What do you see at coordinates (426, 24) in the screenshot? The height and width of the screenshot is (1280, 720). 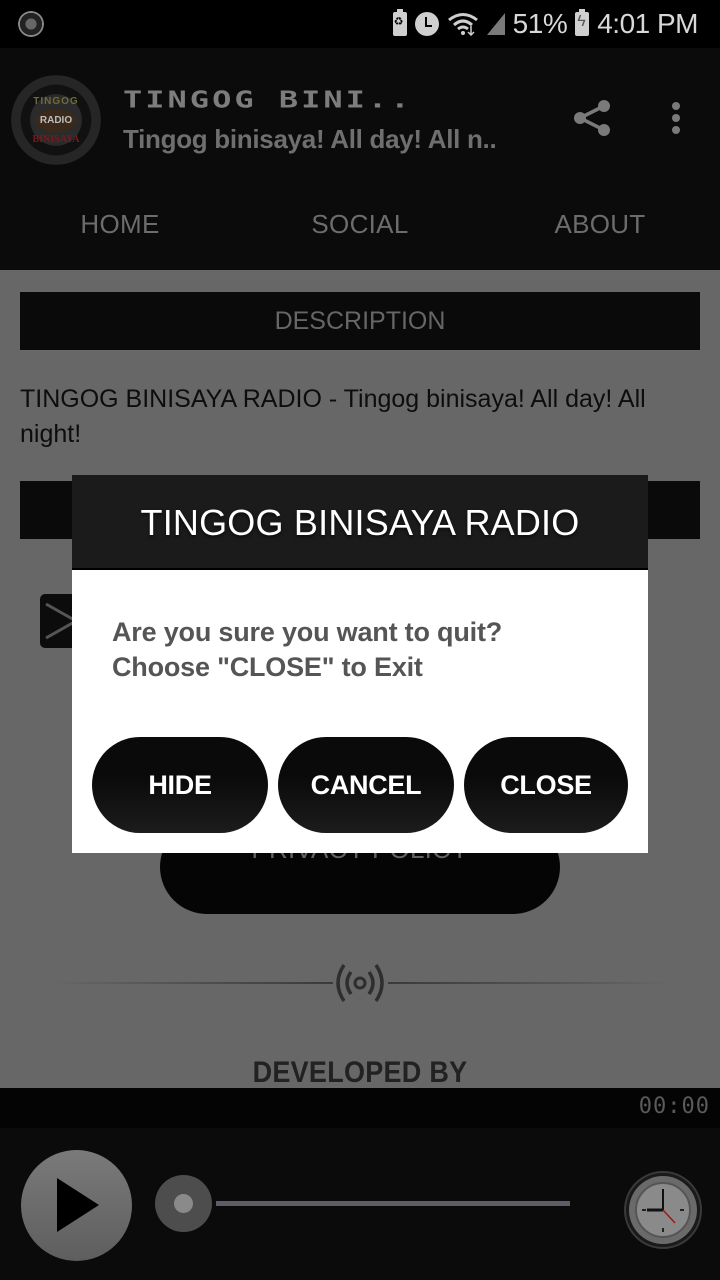 I see `alarm-icon` at bounding box center [426, 24].